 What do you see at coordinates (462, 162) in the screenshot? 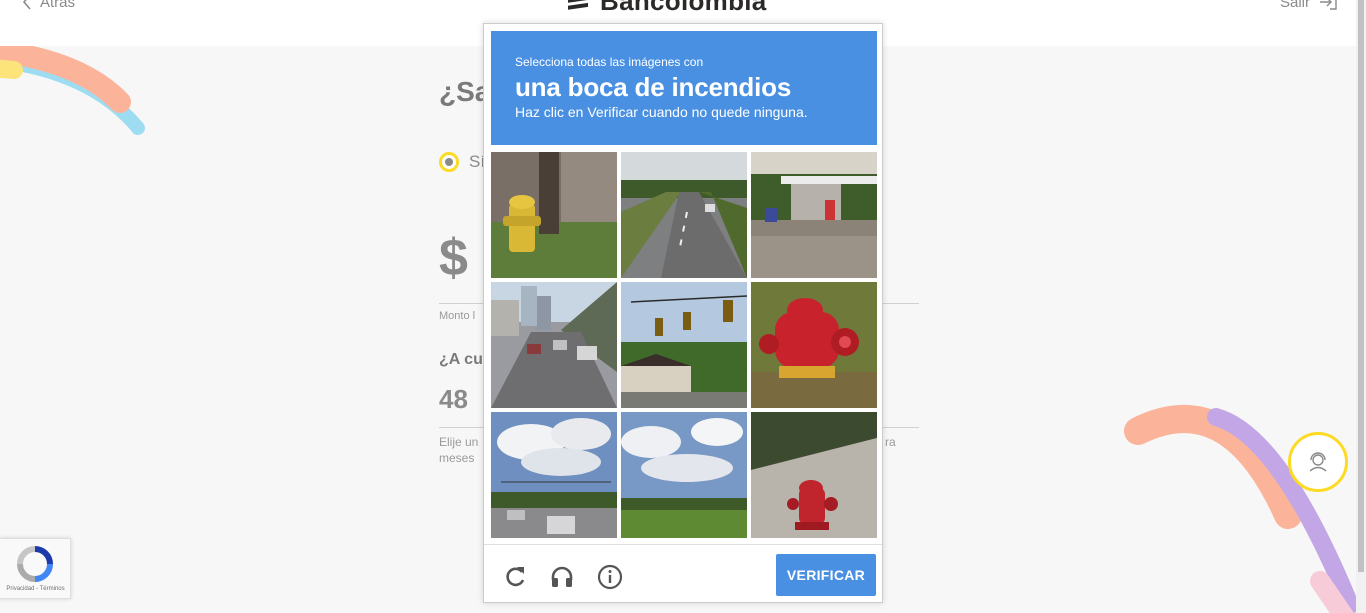
I see `radio-option-yes: Sí` at bounding box center [462, 162].